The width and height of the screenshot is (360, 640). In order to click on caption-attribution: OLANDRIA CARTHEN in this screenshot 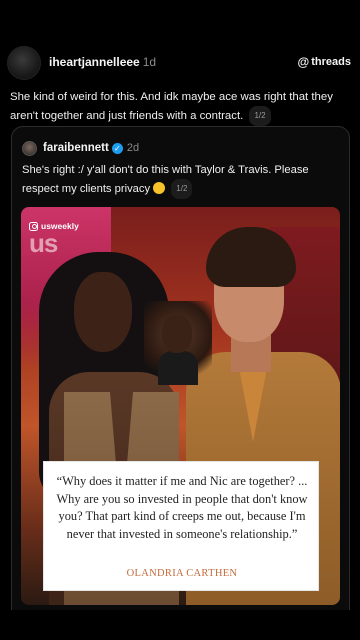, I will do `click(182, 573)`.